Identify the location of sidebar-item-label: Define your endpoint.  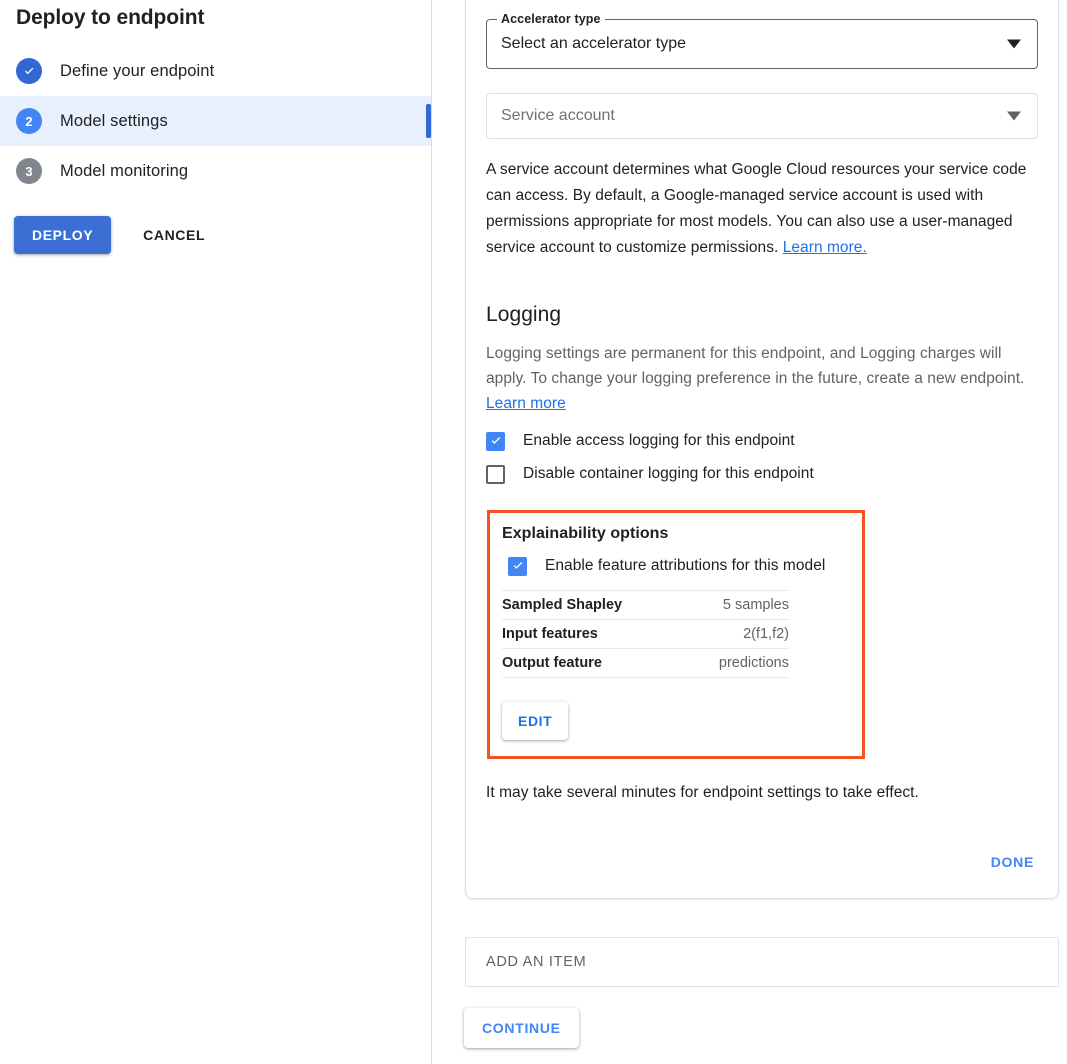
(137, 70).